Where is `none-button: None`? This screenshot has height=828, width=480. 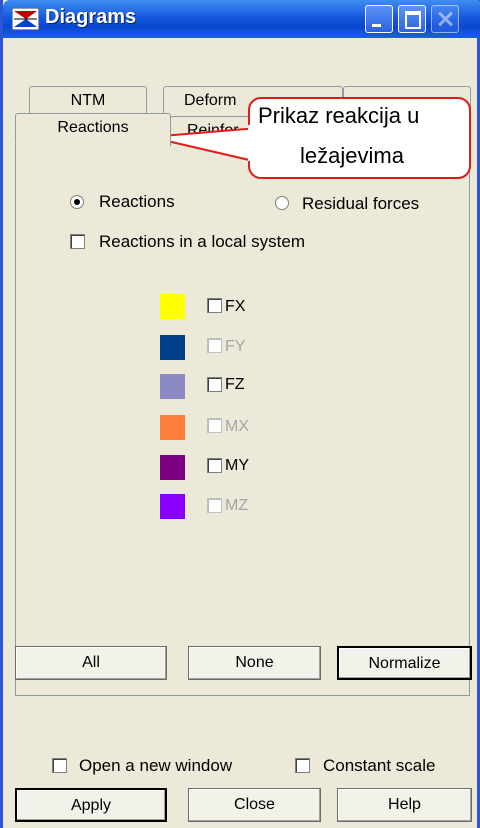 none-button: None is located at coordinates (254, 663).